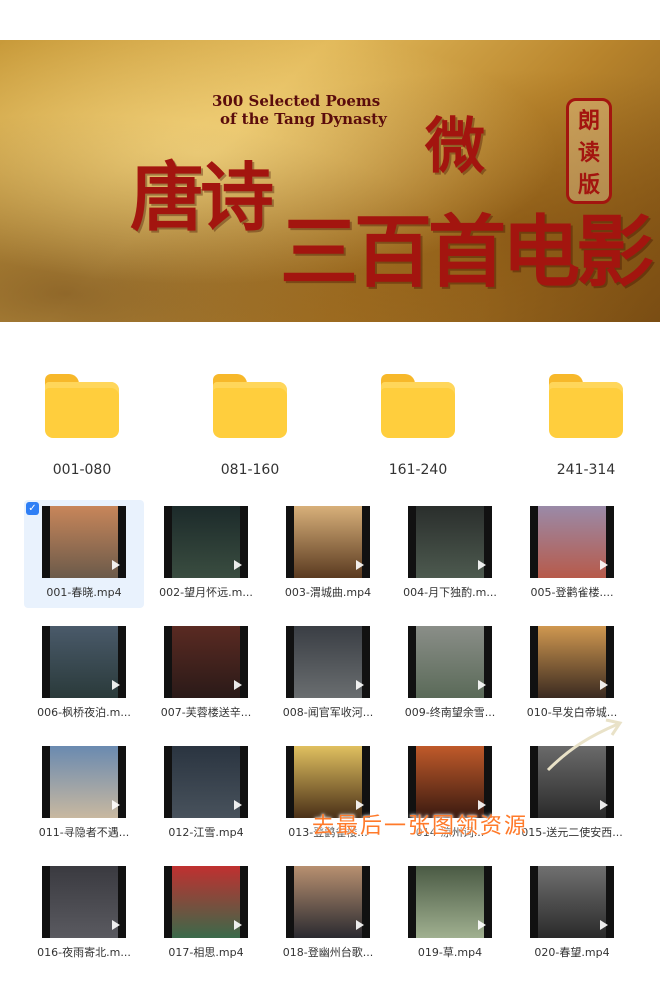 The height and width of the screenshot is (990, 660). Describe the element at coordinates (455, 147) in the screenshot. I see `banner-cn-title-part3: 微` at that location.